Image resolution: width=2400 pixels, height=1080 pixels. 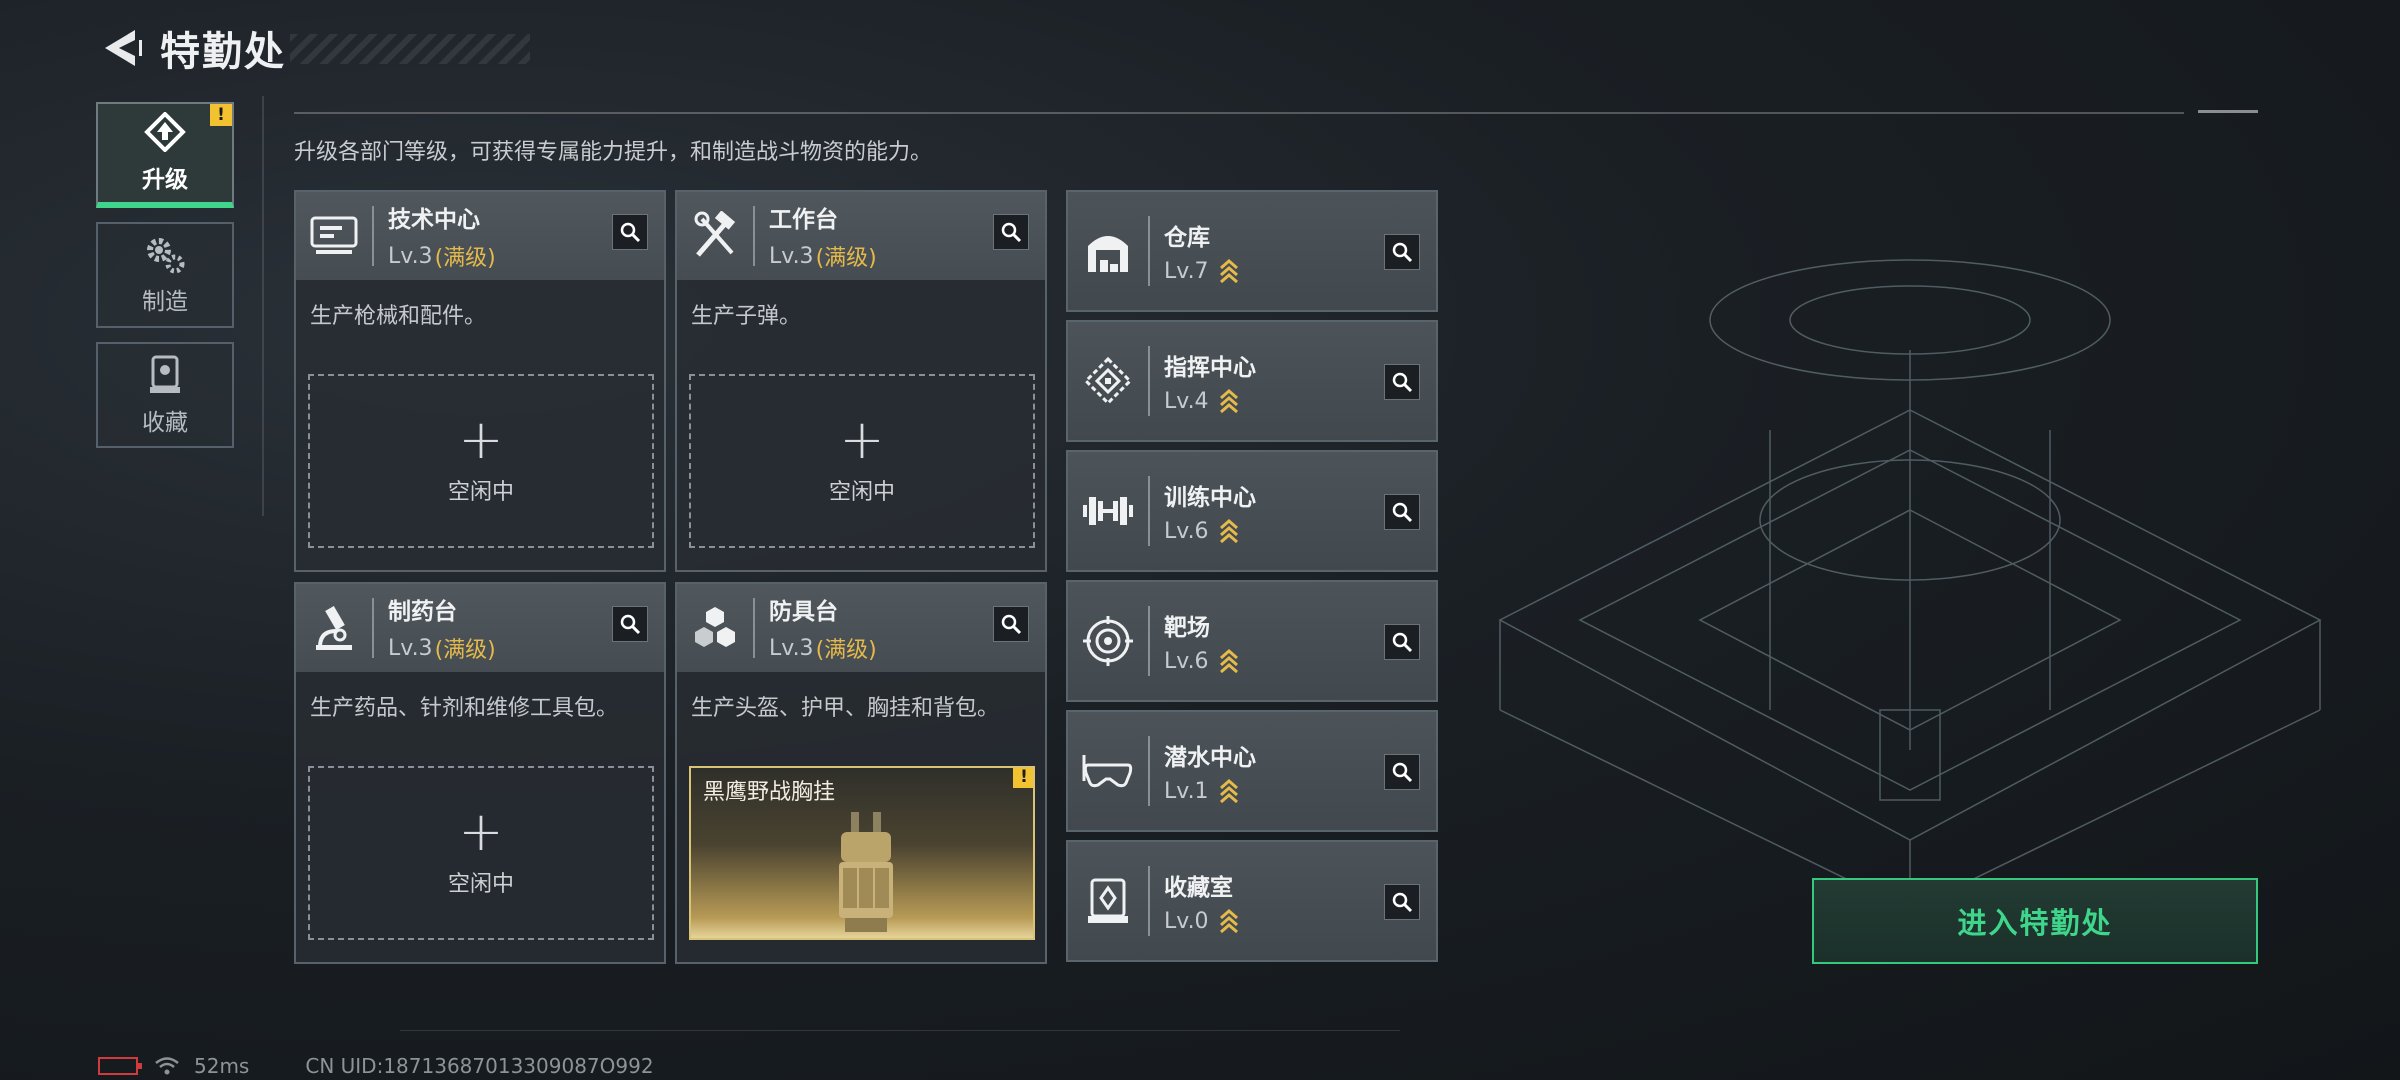 What do you see at coordinates (1023, 778) in the screenshot?
I see `warning-badge: !` at bounding box center [1023, 778].